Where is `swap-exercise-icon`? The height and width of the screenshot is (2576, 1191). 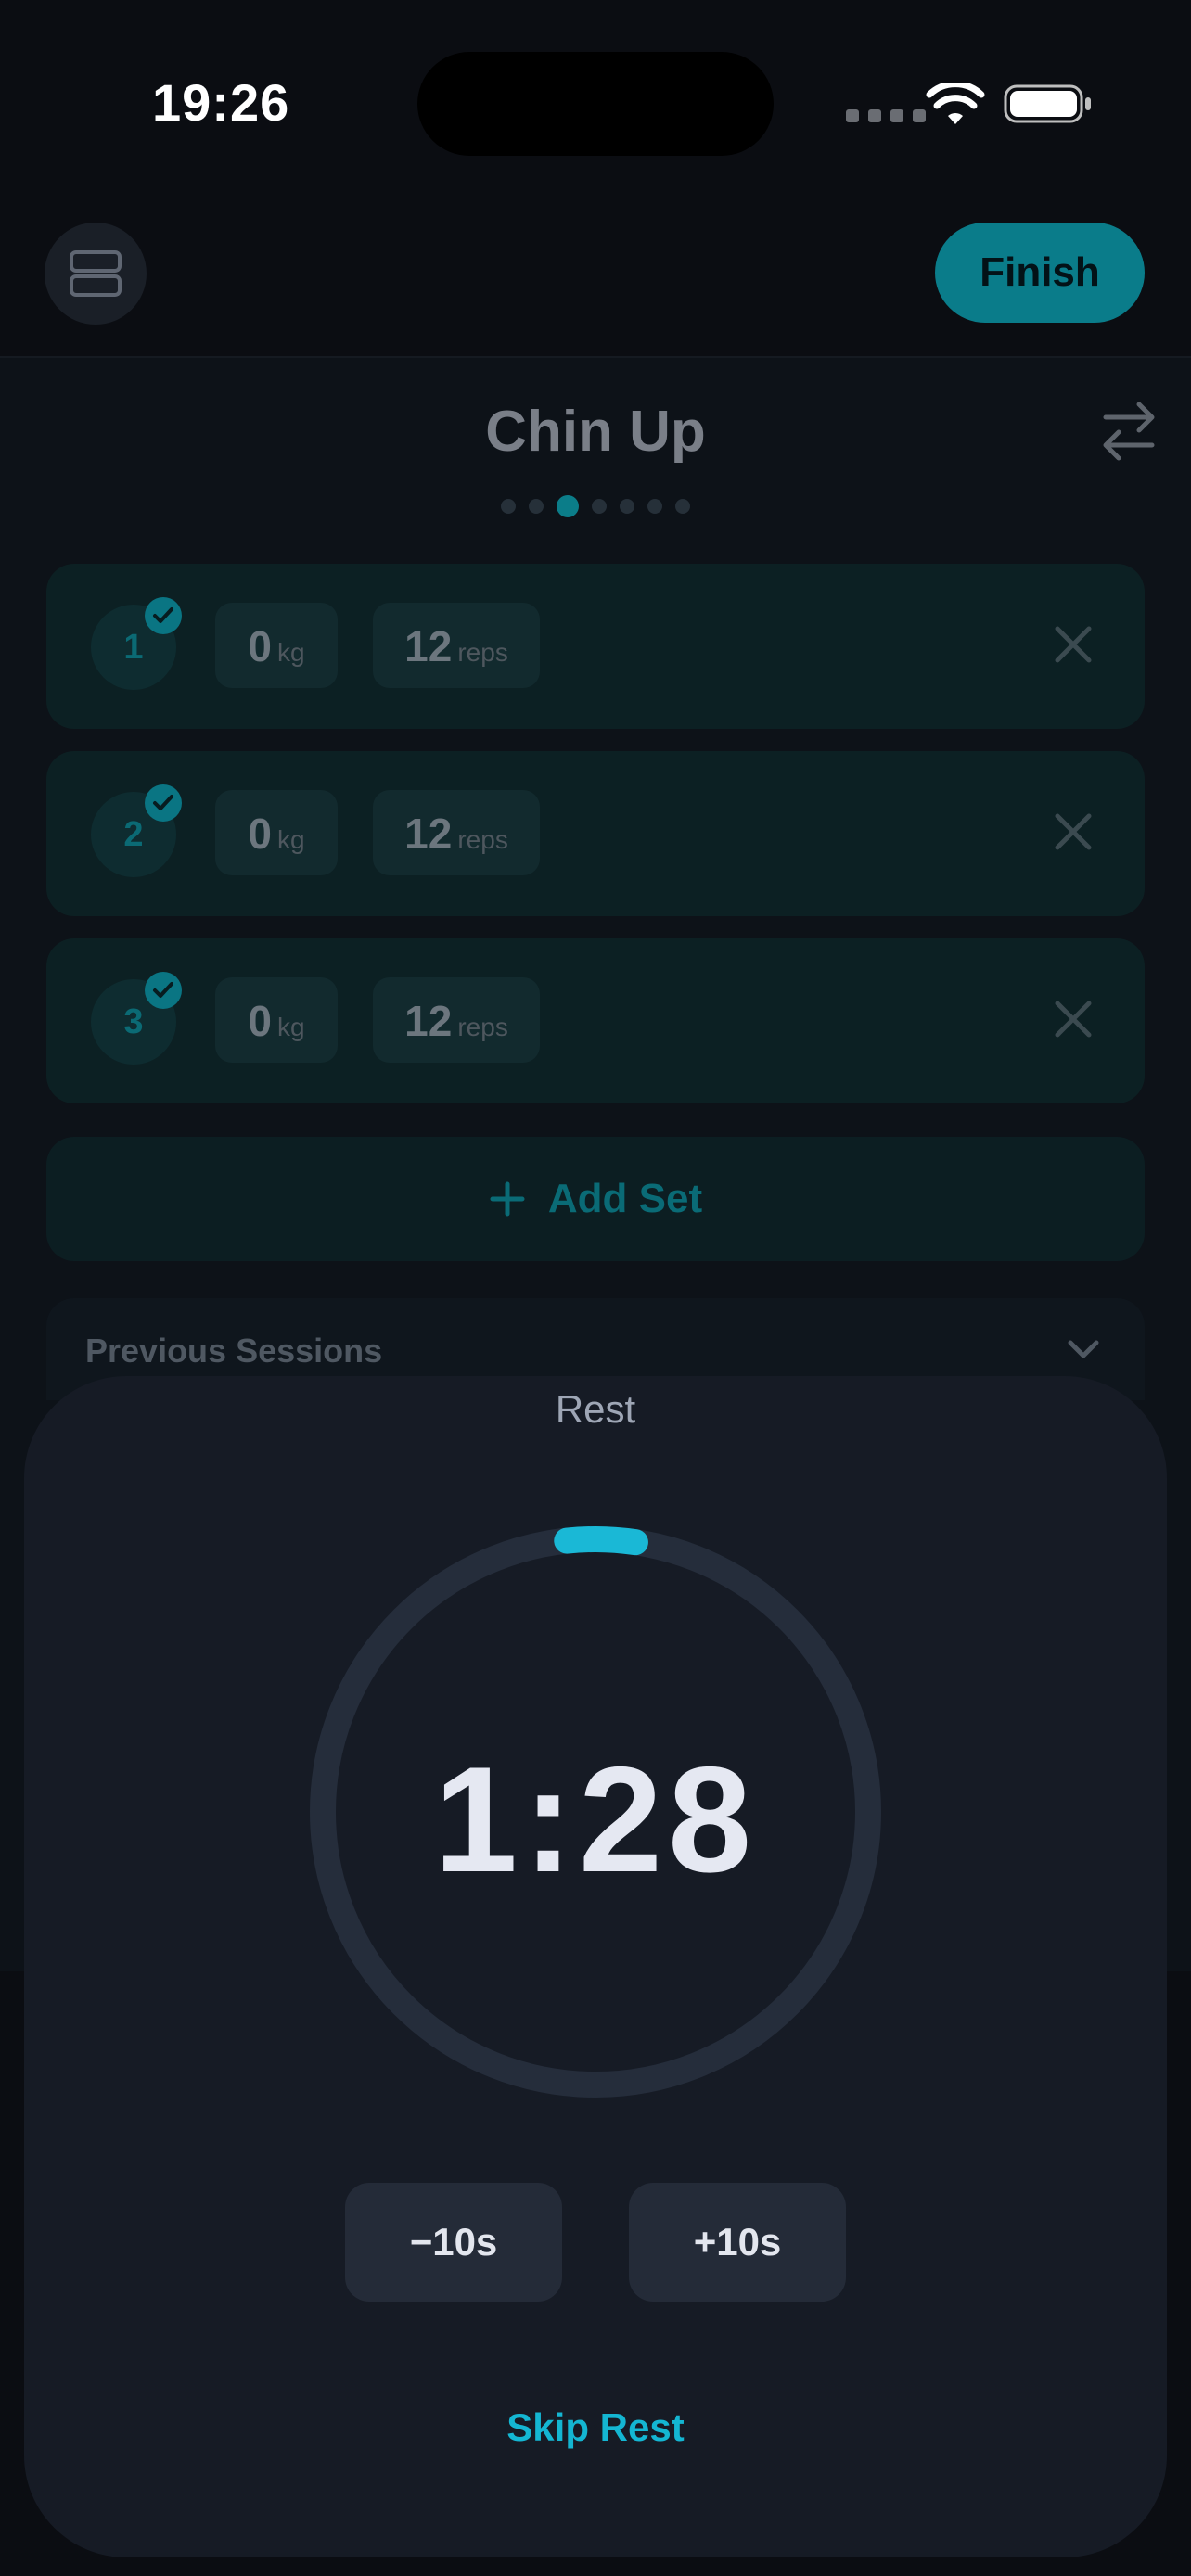 swap-exercise-icon is located at coordinates (1129, 431).